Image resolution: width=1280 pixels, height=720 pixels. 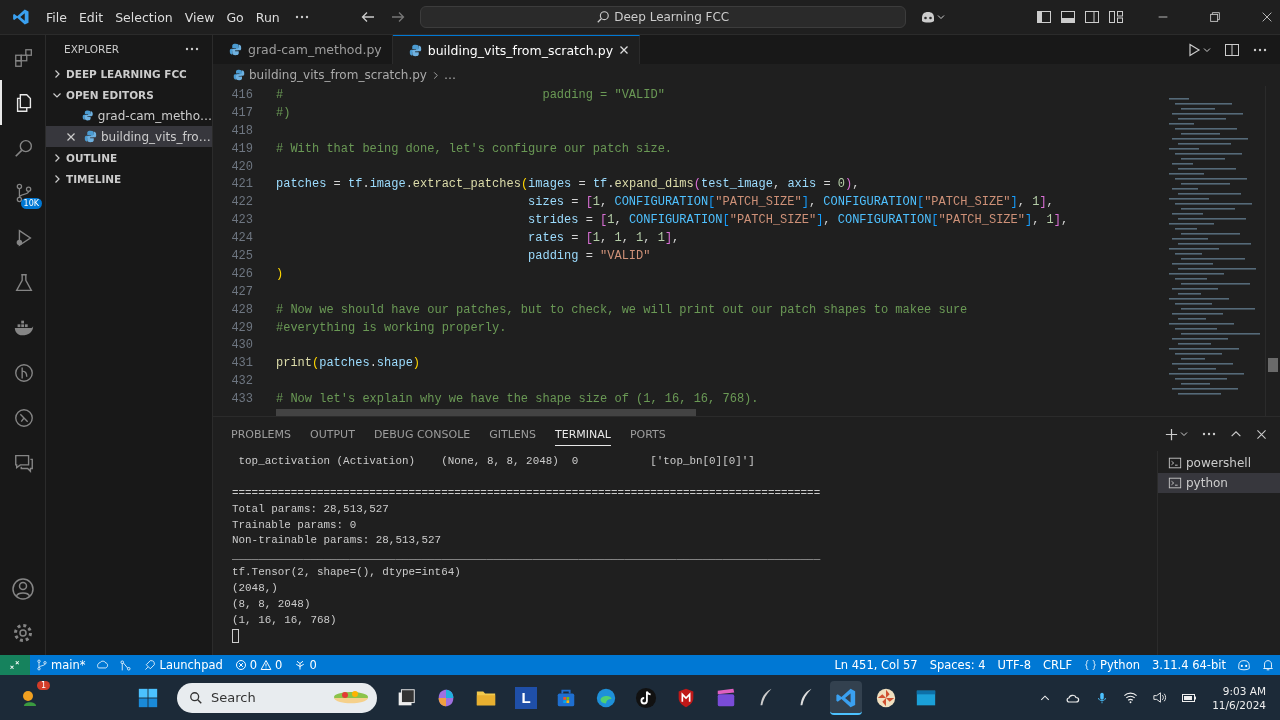 What do you see at coordinates (798, 220) in the screenshot?
I see `code-line: strides = [1, CONFIGURATION["PATCH_SIZE"], CONFIGURATION["PATCH_SIZE"], 1],` at bounding box center [798, 220].